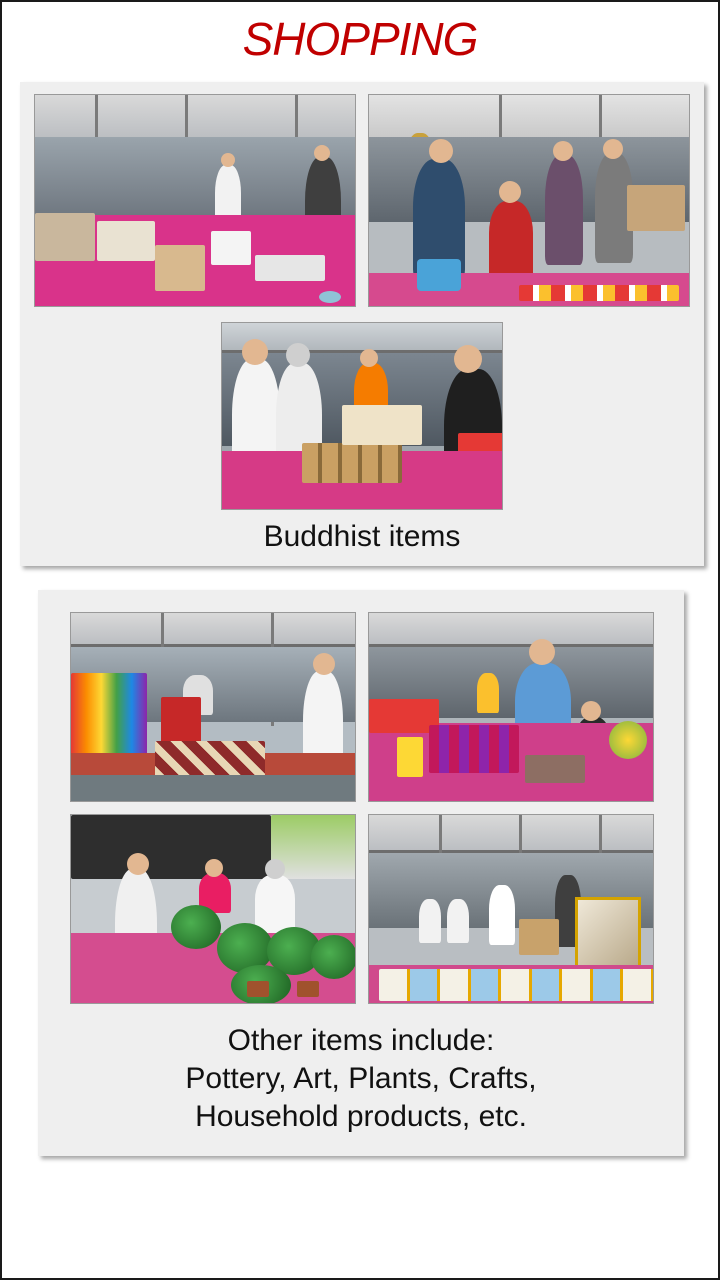 This screenshot has height=1280, width=720. Describe the element at coordinates (361, 1116) in the screenshot. I see `other-items-caption-line-3: Household products, etc.` at that location.